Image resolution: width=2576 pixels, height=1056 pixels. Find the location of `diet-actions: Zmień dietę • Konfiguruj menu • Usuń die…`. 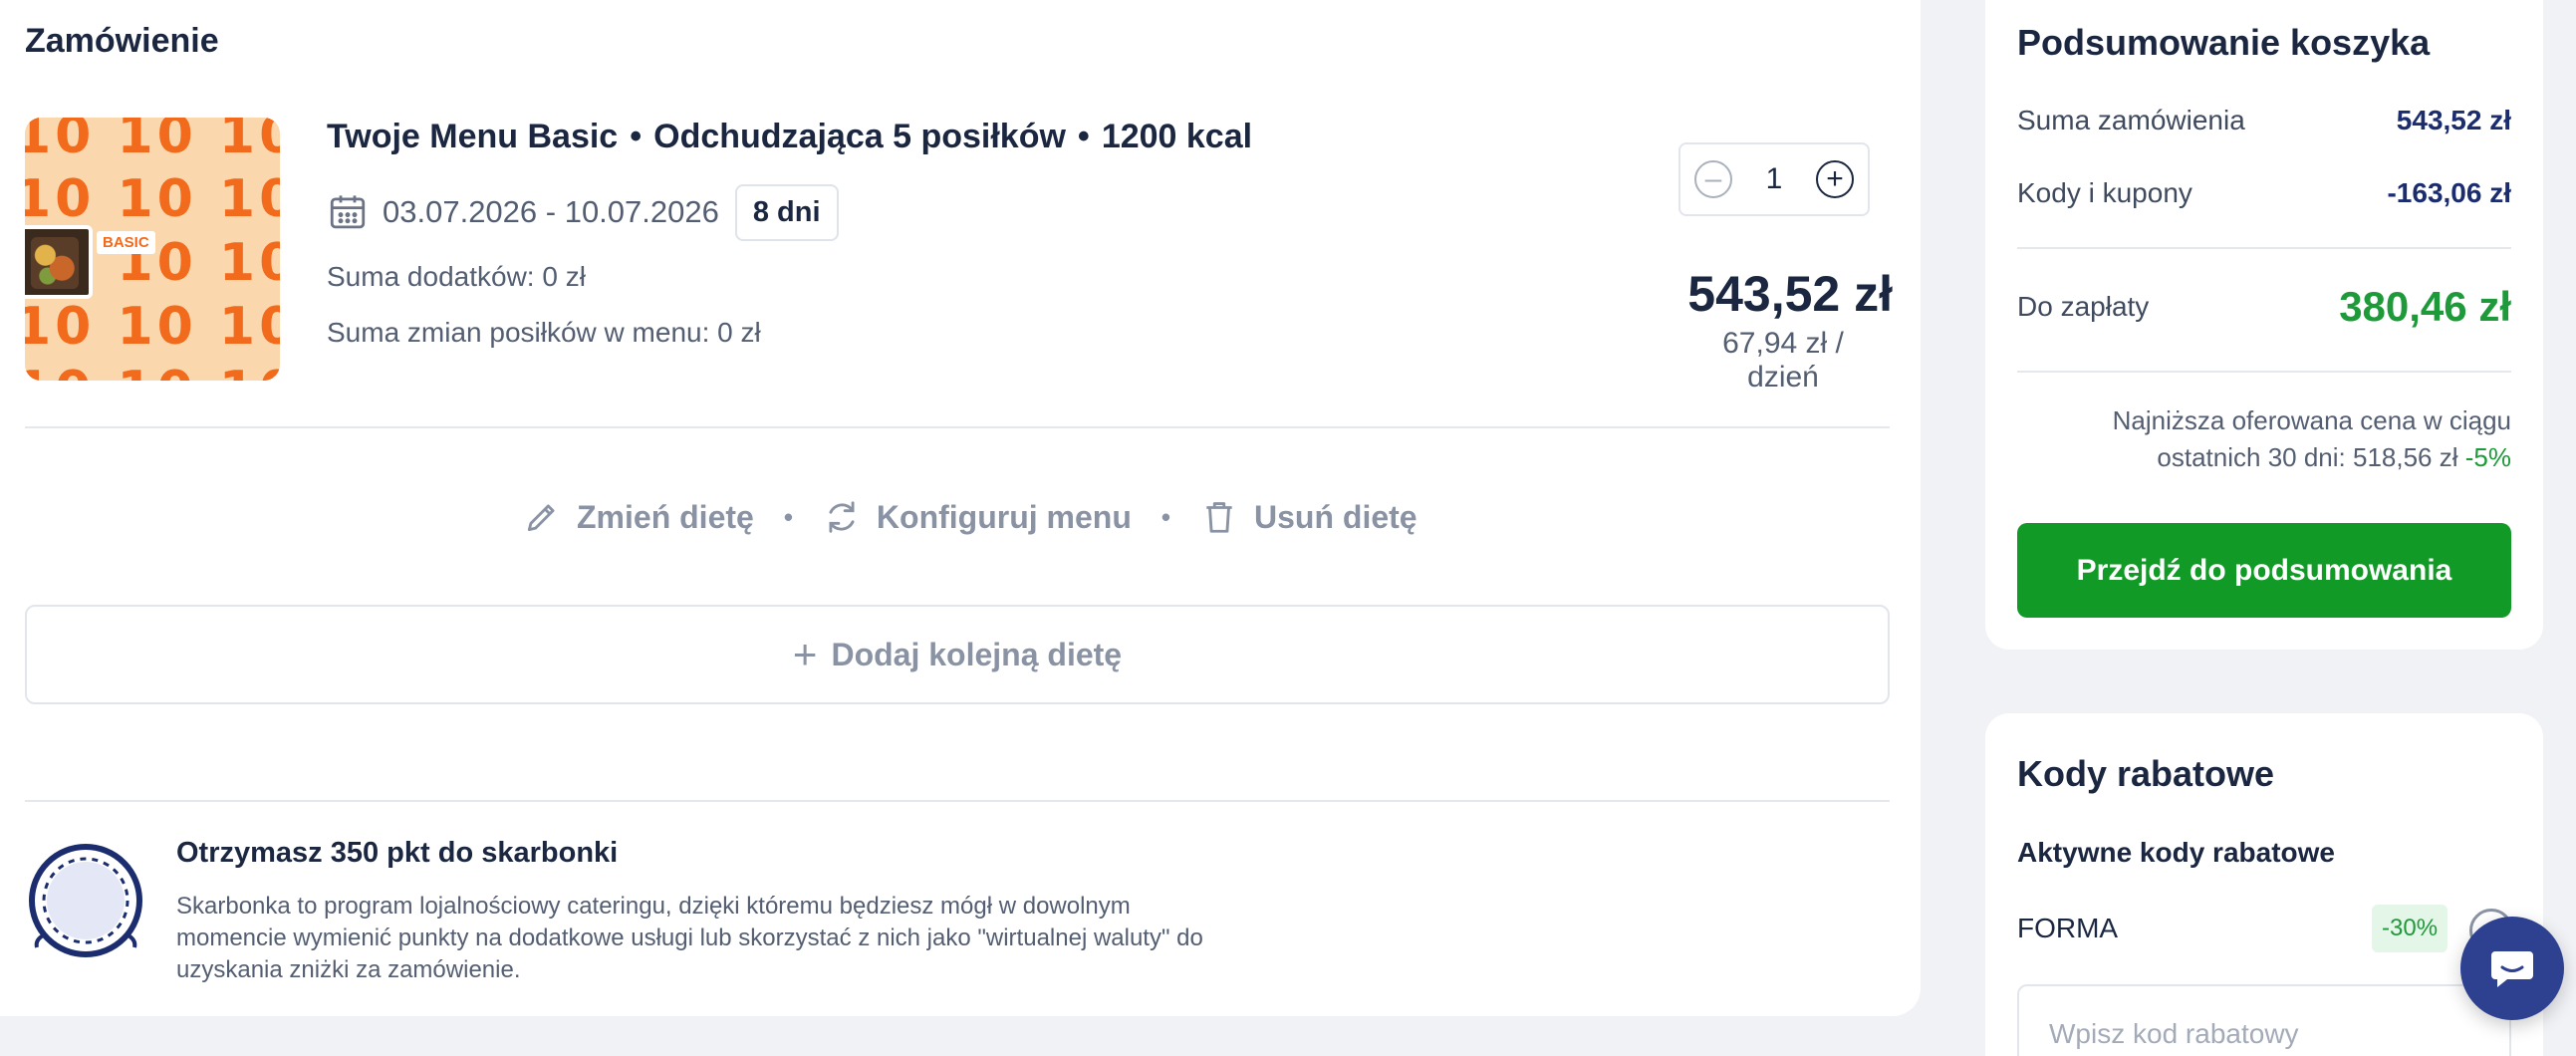

diet-actions: Zmień dietę • Konfiguruj menu • Usuń die… is located at coordinates (970, 517).